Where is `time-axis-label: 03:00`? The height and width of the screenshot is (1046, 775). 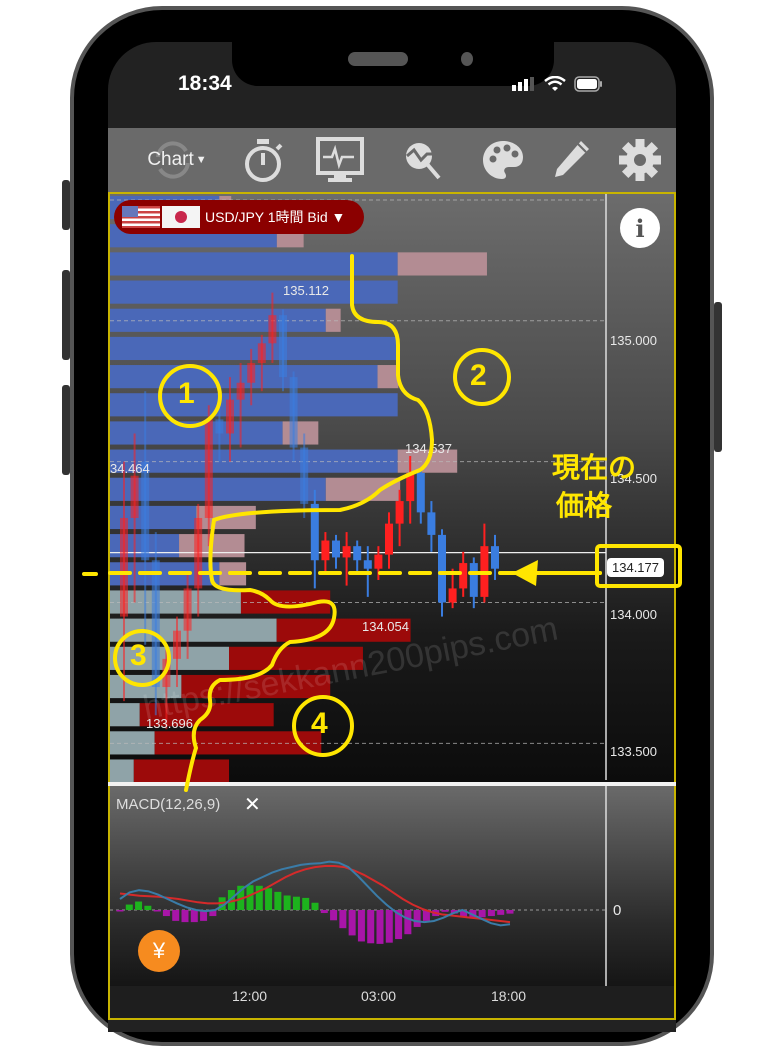 time-axis-label: 03:00 is located at coordinates (379, 996).